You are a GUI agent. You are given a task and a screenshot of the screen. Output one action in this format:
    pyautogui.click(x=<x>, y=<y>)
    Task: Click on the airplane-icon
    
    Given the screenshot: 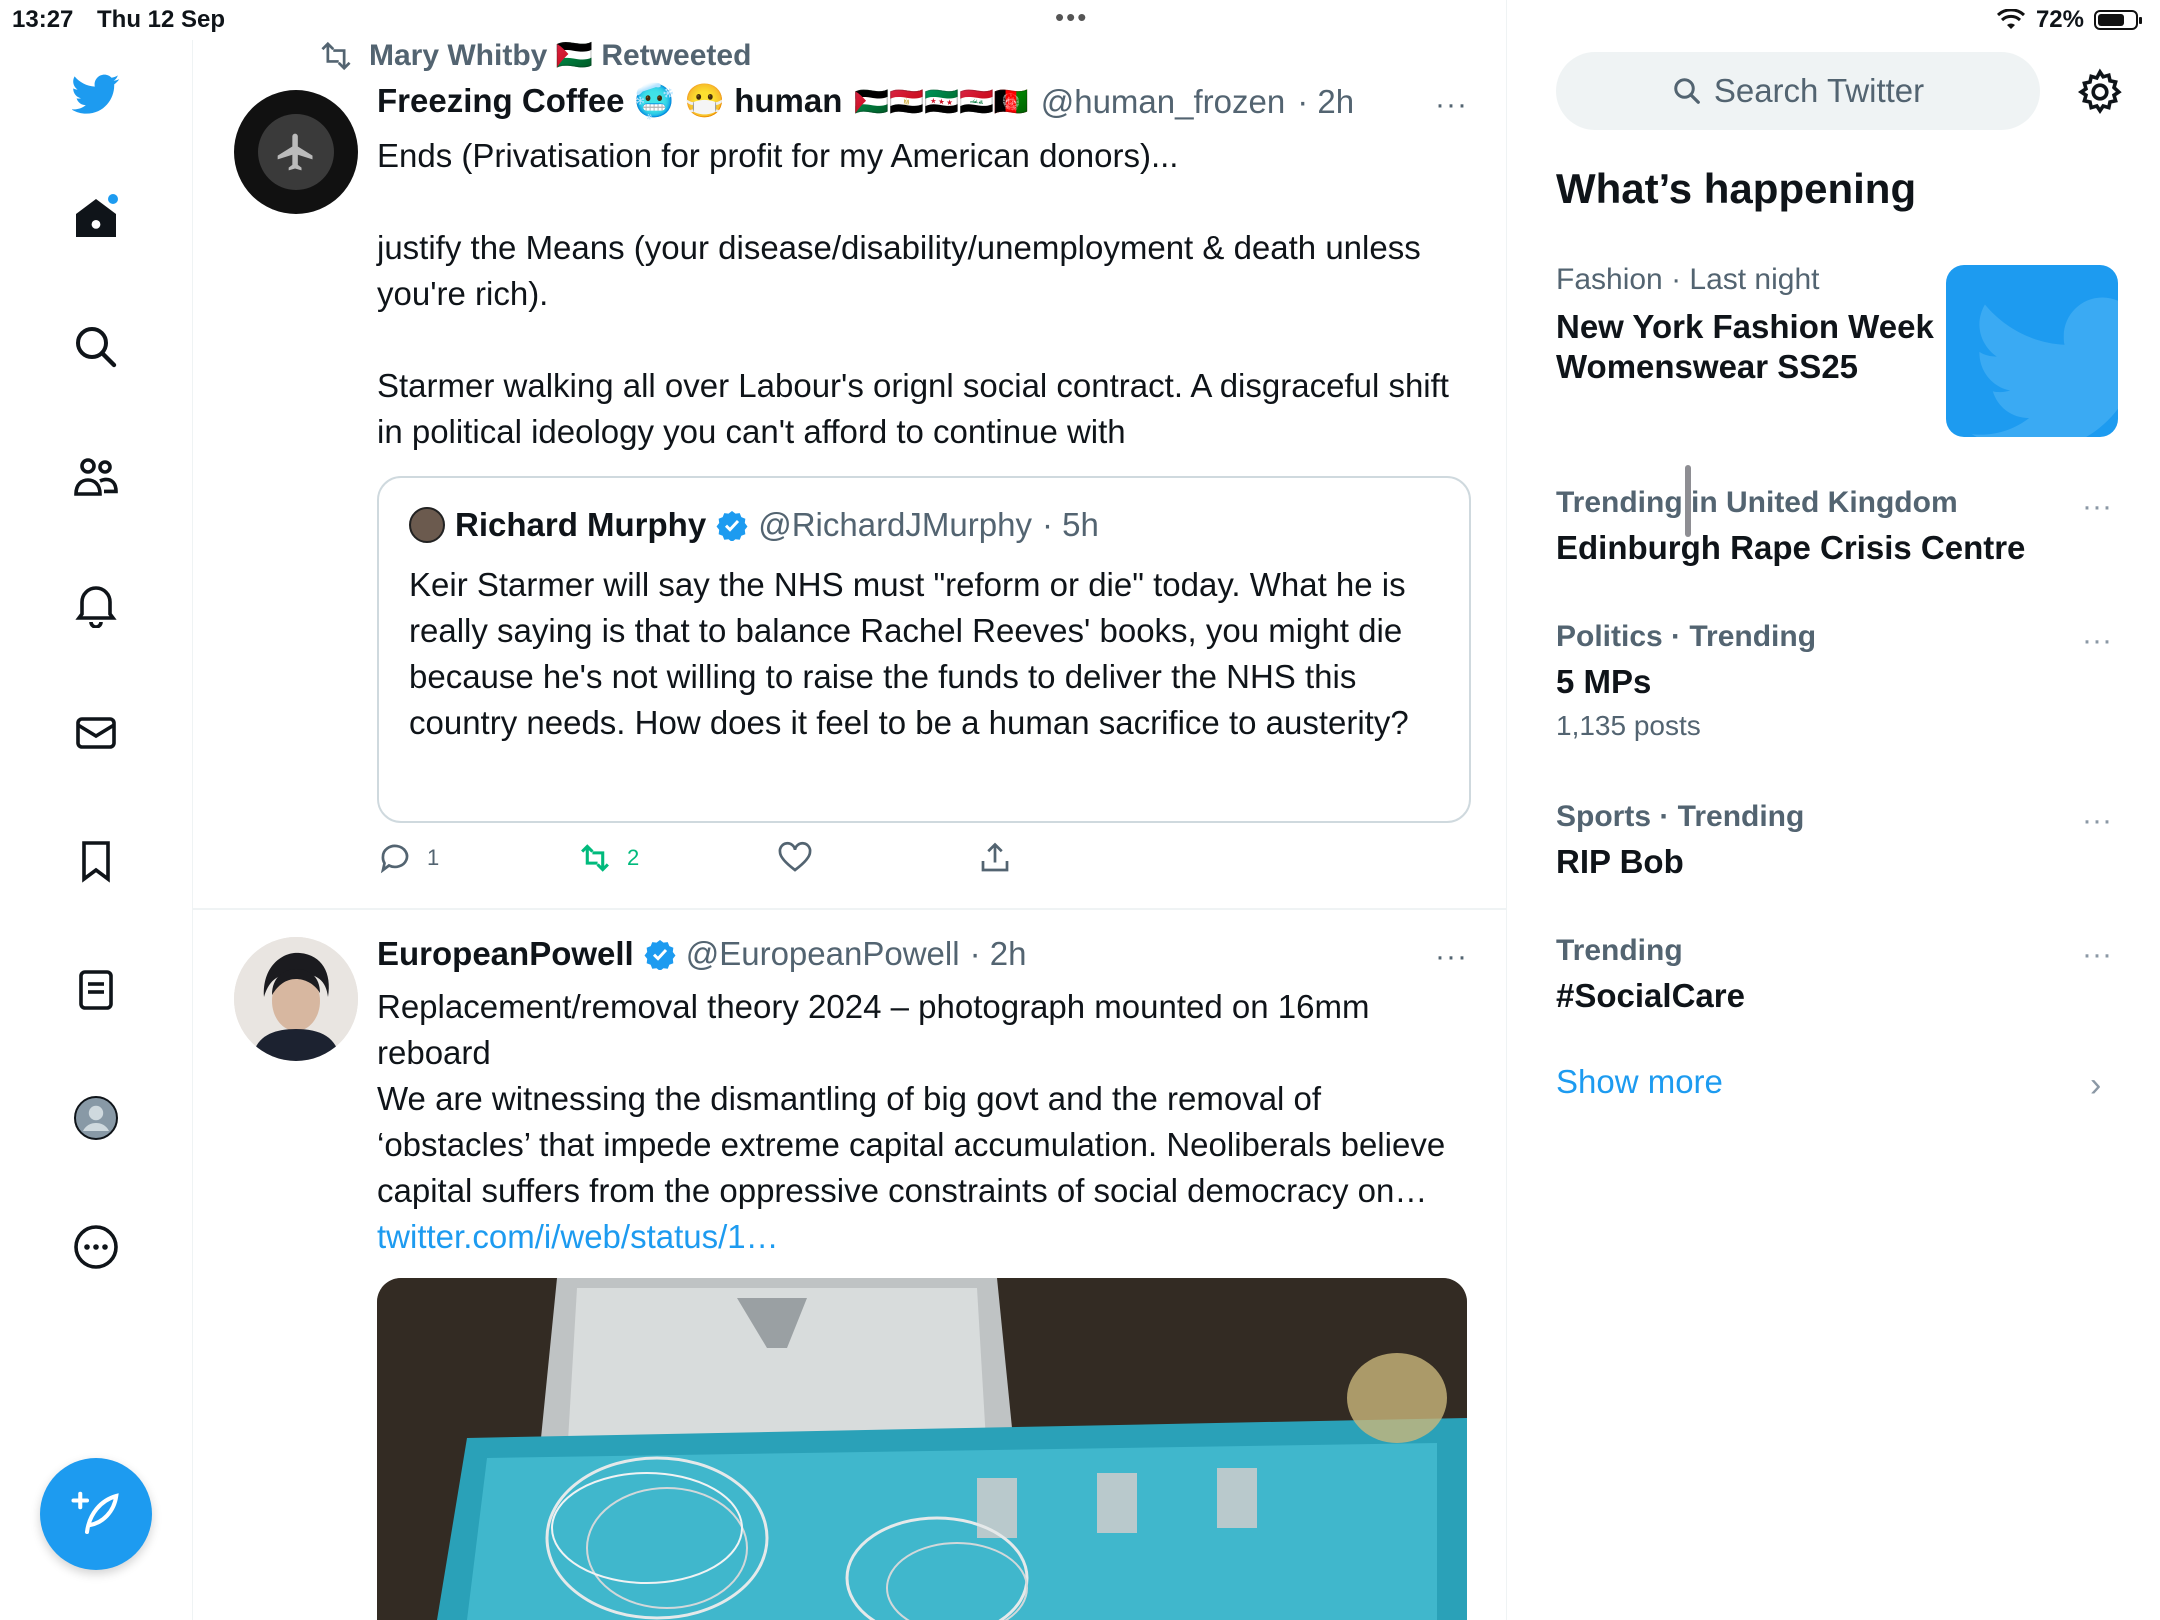 What is the action you would take?
    pyautogui.click(x=296, y=152)
    